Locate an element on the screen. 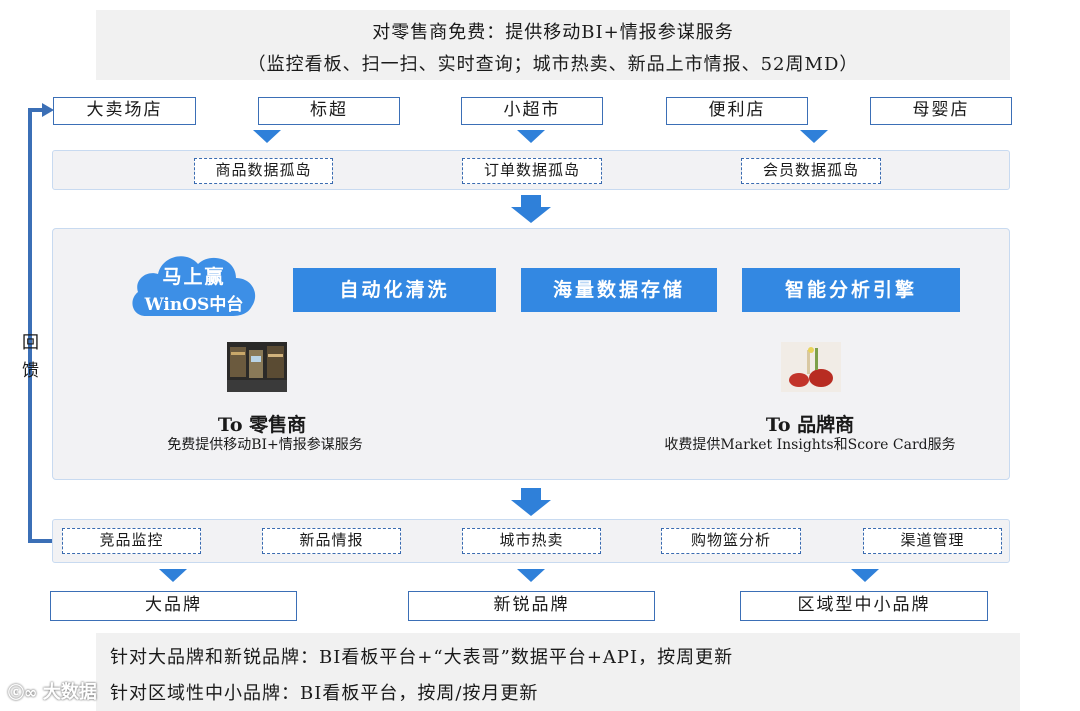  to-retailer-desc: 免费提供移动BI+情报参谋服务 is located at coordinates (265, 445).